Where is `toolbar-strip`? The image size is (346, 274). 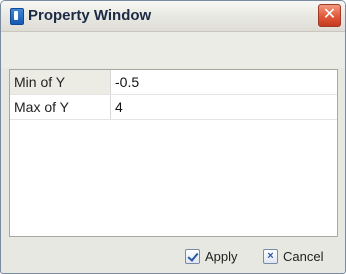
toolbar-strip is located at coordinates (173, 50).